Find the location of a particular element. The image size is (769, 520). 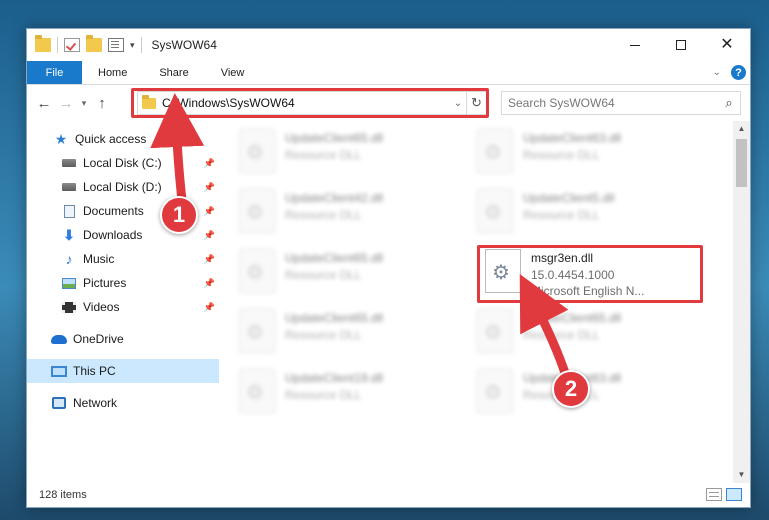

sidebar-item-this-pc: This PC is located at coordinates (123, 371).